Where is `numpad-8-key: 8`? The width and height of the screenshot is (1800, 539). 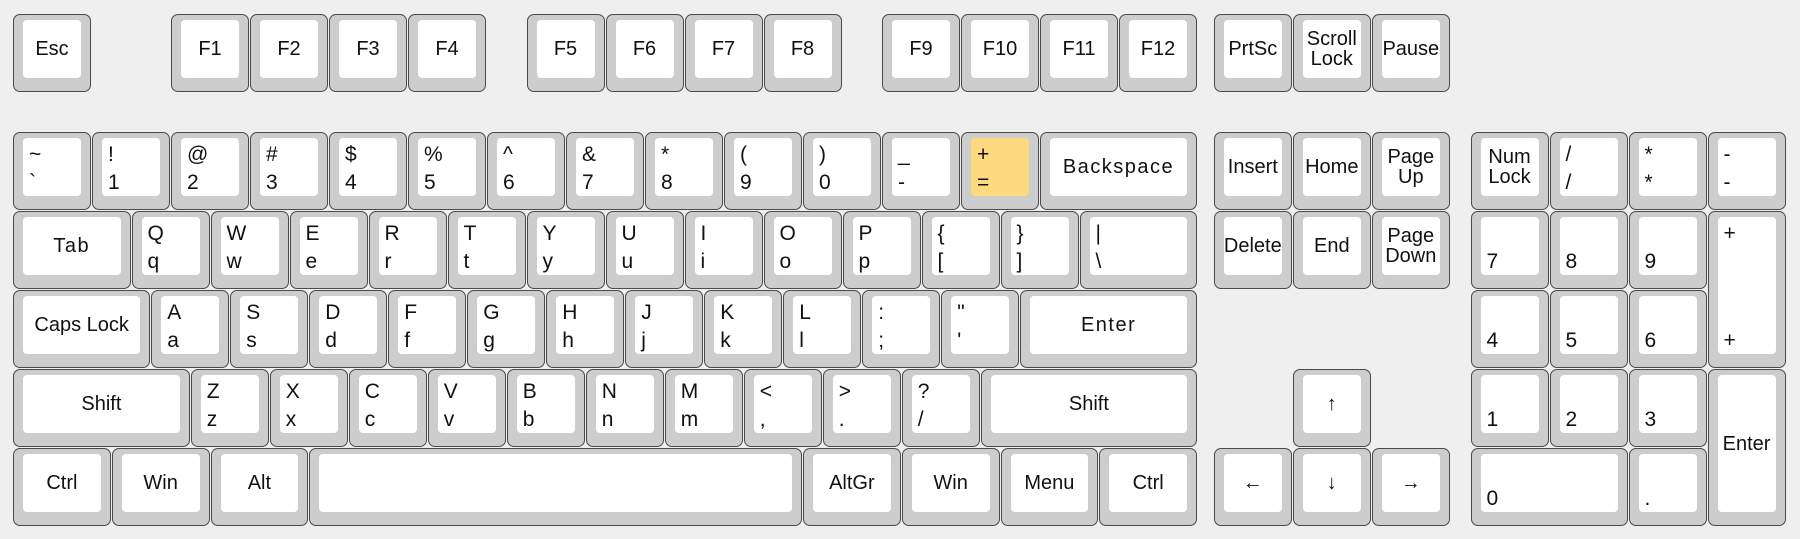 numpad-8-key: 8 is located at coordinates (1588, 250).